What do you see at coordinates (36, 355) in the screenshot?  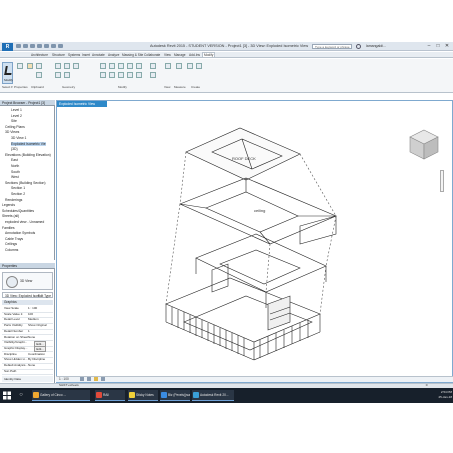 I see `property-value: Coordination` at bounding box center [36, 355].